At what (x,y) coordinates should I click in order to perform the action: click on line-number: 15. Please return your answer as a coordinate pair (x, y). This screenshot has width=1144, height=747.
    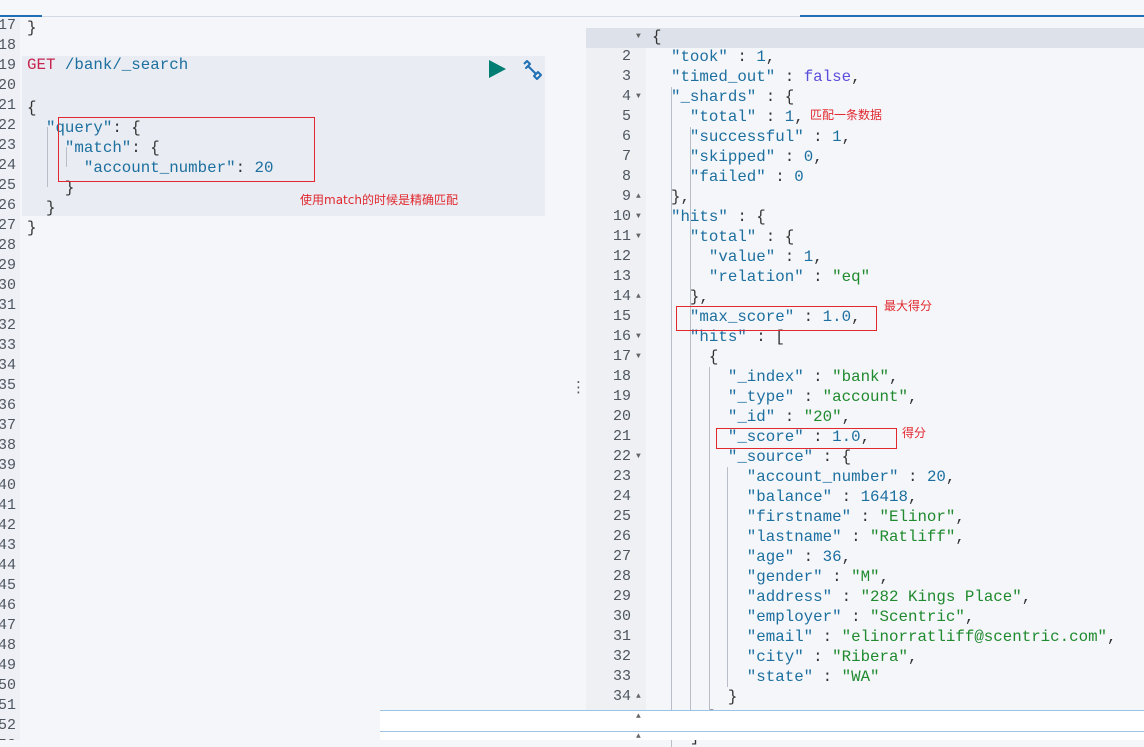
    Looking at the image, I should click on (621, 316).